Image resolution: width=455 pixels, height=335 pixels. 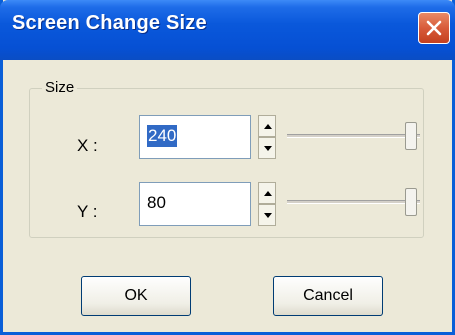 What do you see at coordinates (353, 202) in the screenshot?
I see `y-slider-track` at bounding box center [353, 202].